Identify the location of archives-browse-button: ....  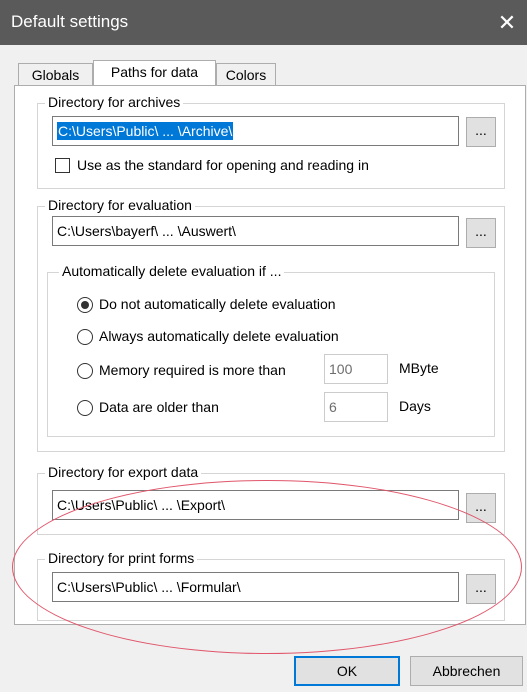
(481, 132).